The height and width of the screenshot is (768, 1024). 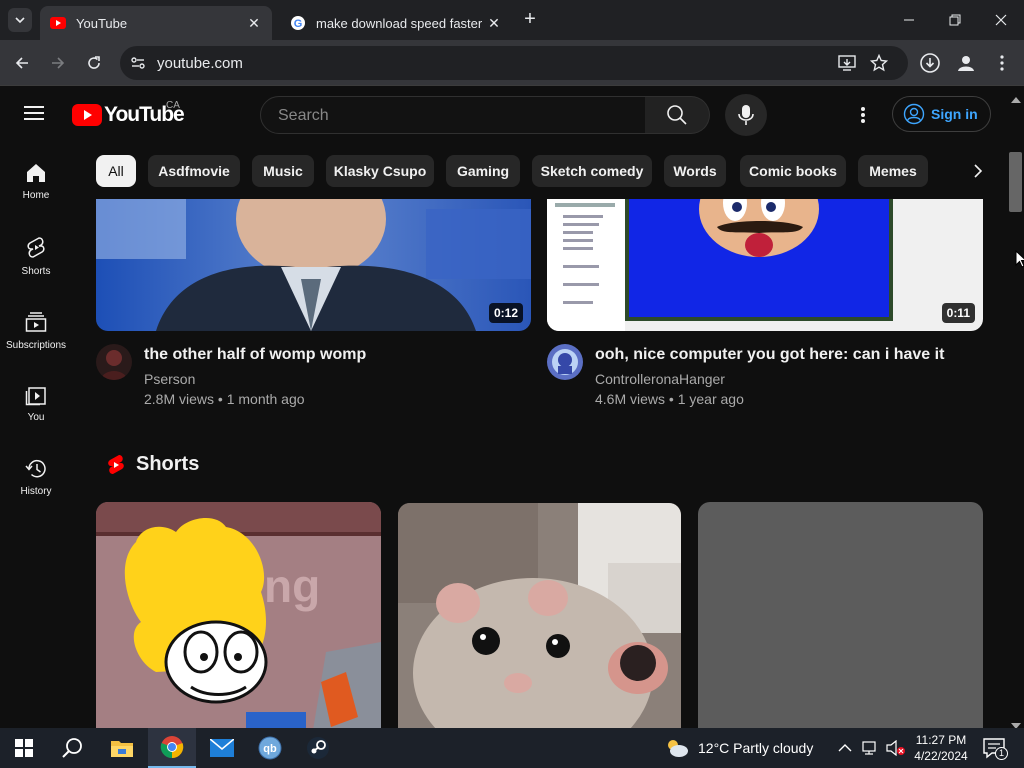 I want to click on taskbar-search-button, so click(x=72, y=748).